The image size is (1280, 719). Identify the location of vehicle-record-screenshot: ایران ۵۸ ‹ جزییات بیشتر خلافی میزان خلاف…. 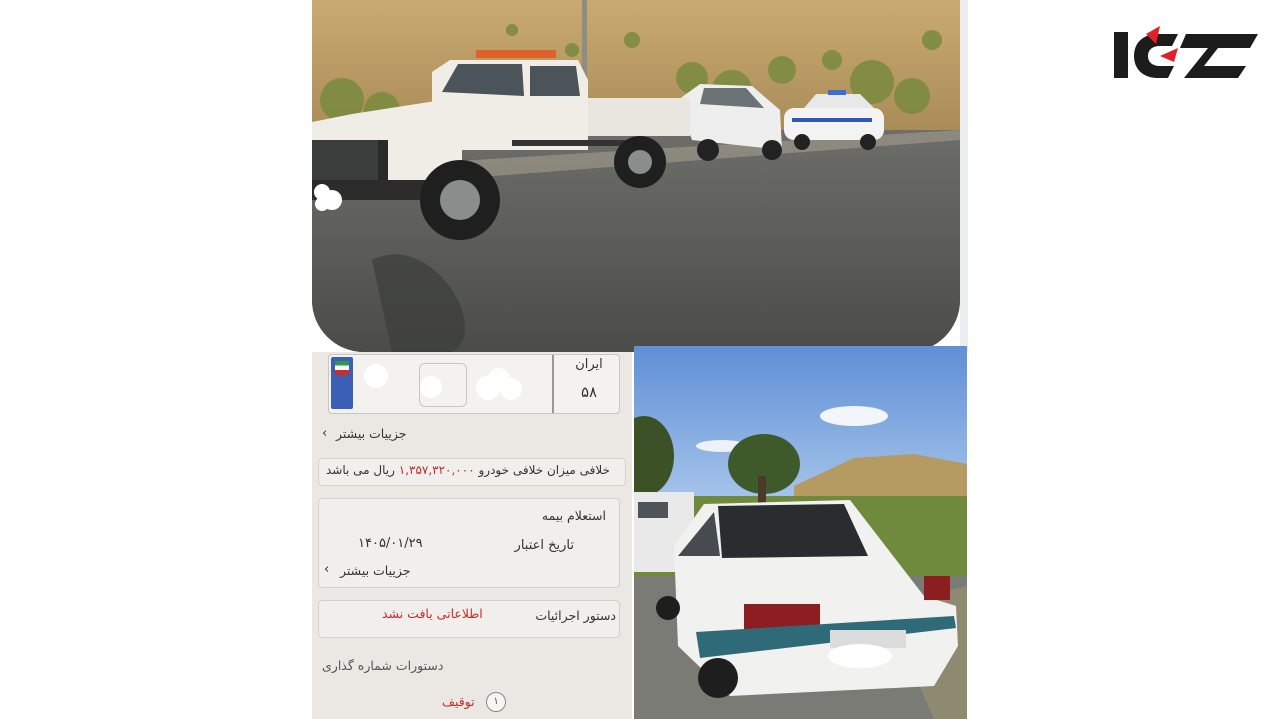
(472, 535).